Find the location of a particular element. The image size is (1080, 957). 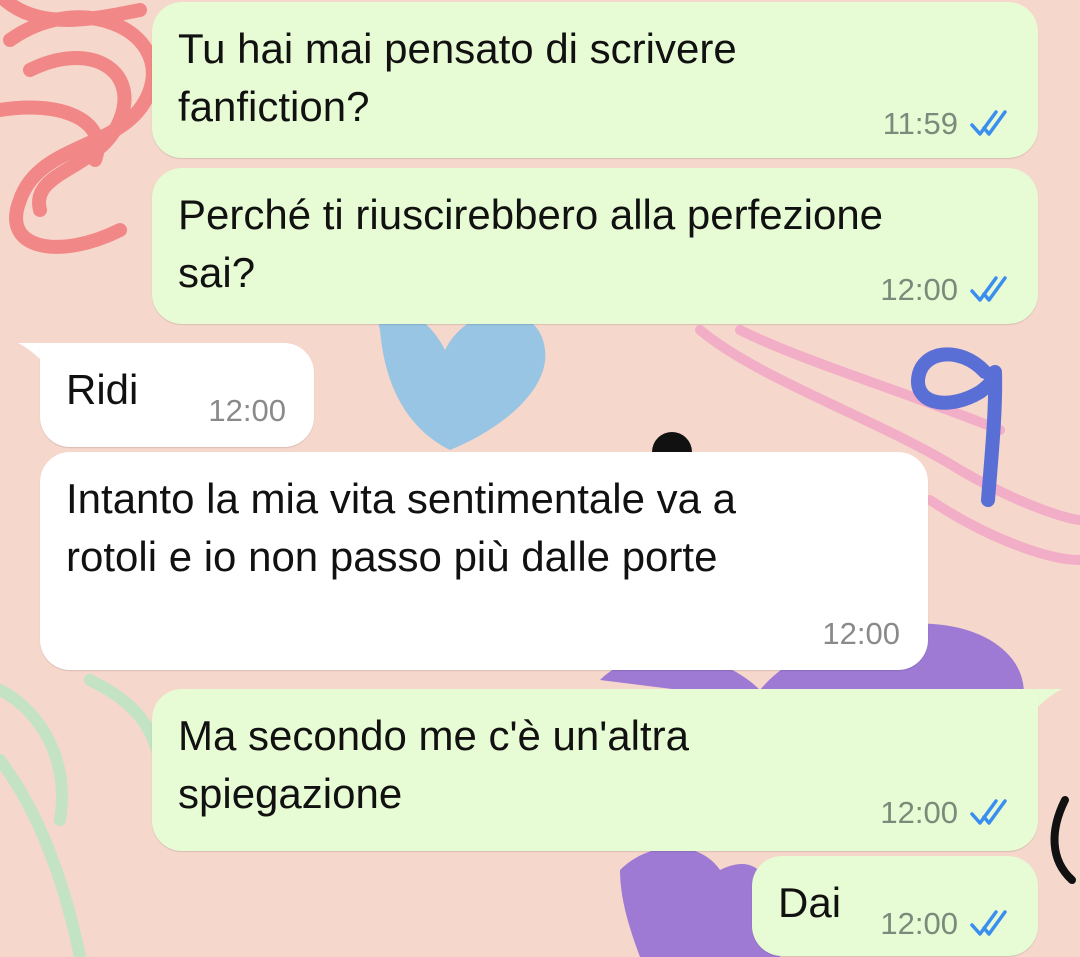

message-text: Ma secondo me c'è un'altra spiegazione is located at coordinates (433, 764).